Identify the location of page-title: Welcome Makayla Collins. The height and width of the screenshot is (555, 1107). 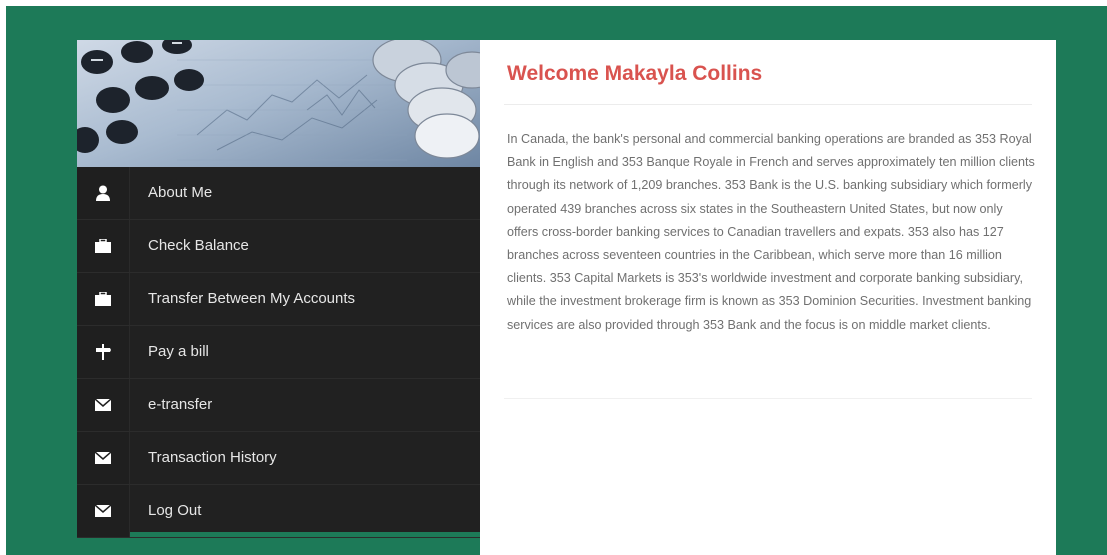
(635, 73).